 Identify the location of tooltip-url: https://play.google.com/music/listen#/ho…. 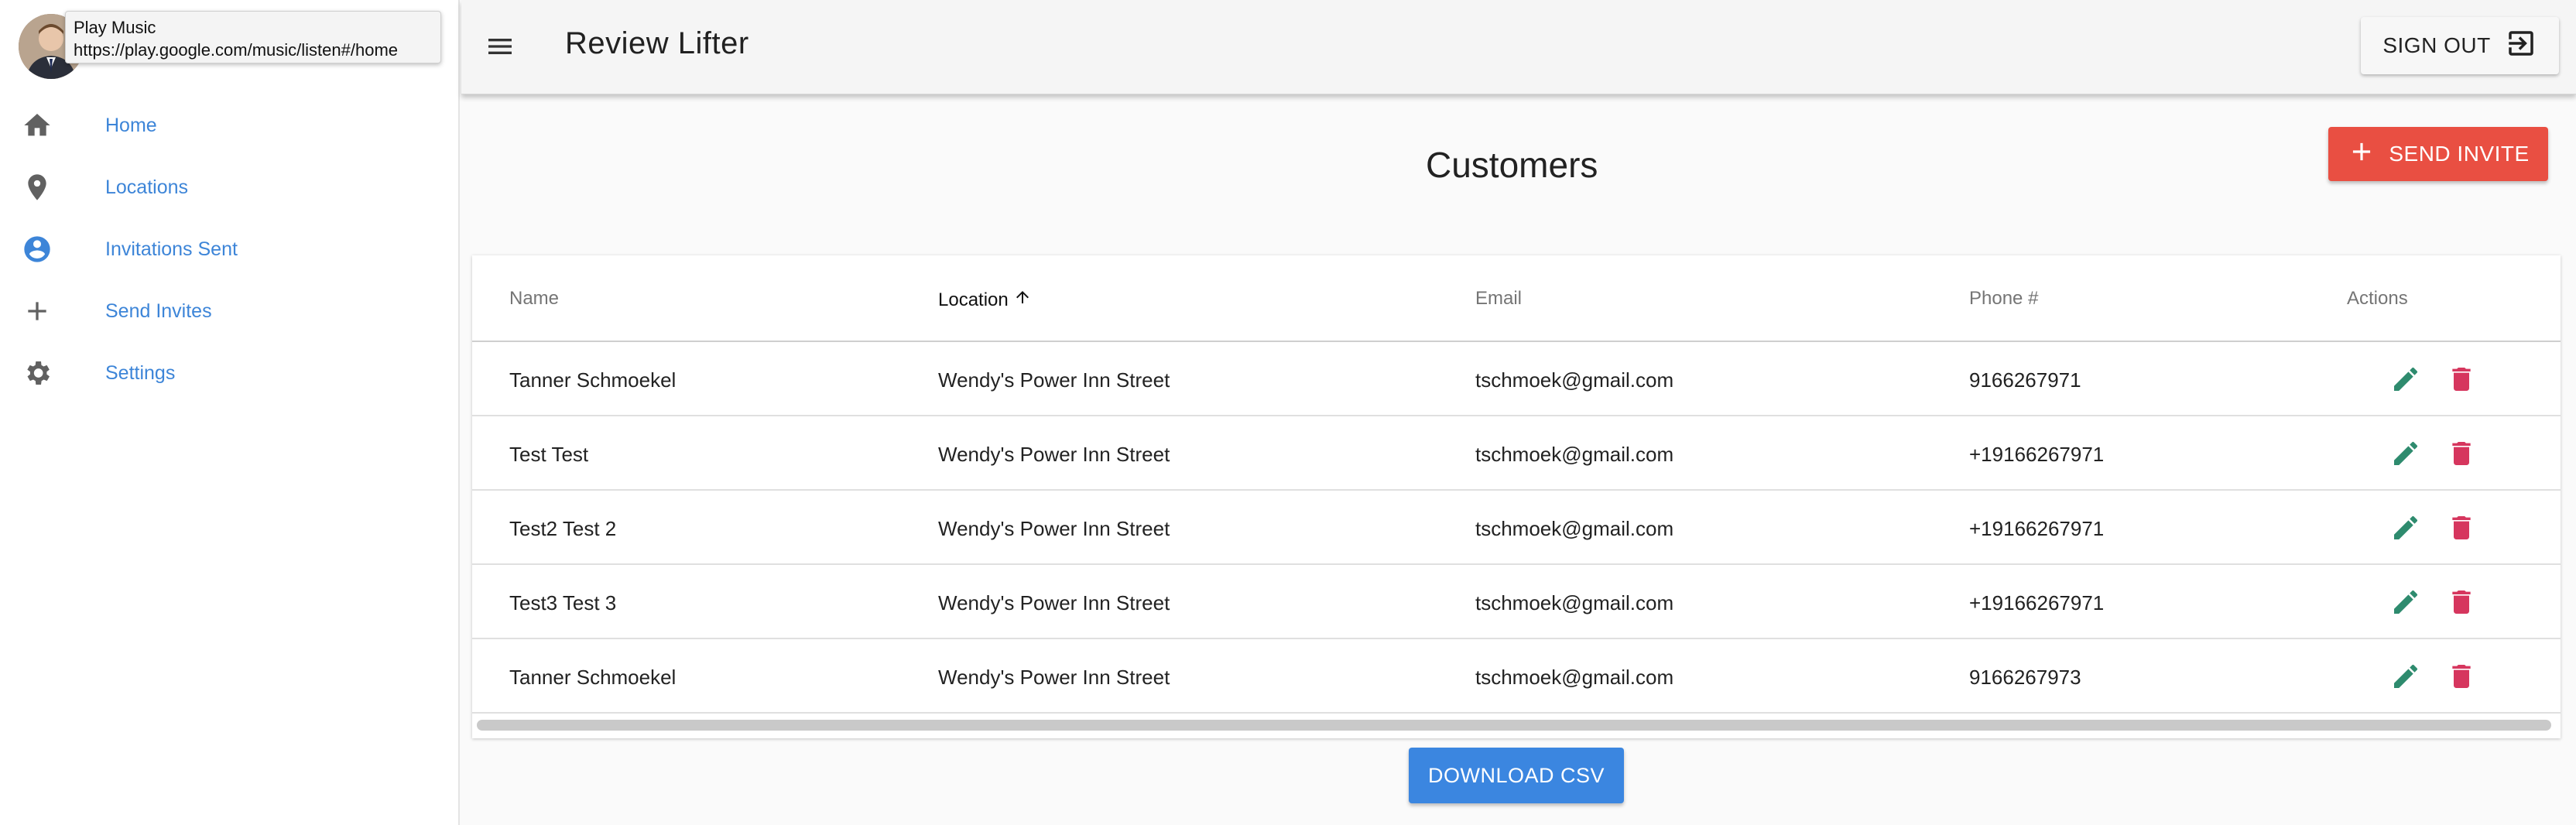
(237, 50).